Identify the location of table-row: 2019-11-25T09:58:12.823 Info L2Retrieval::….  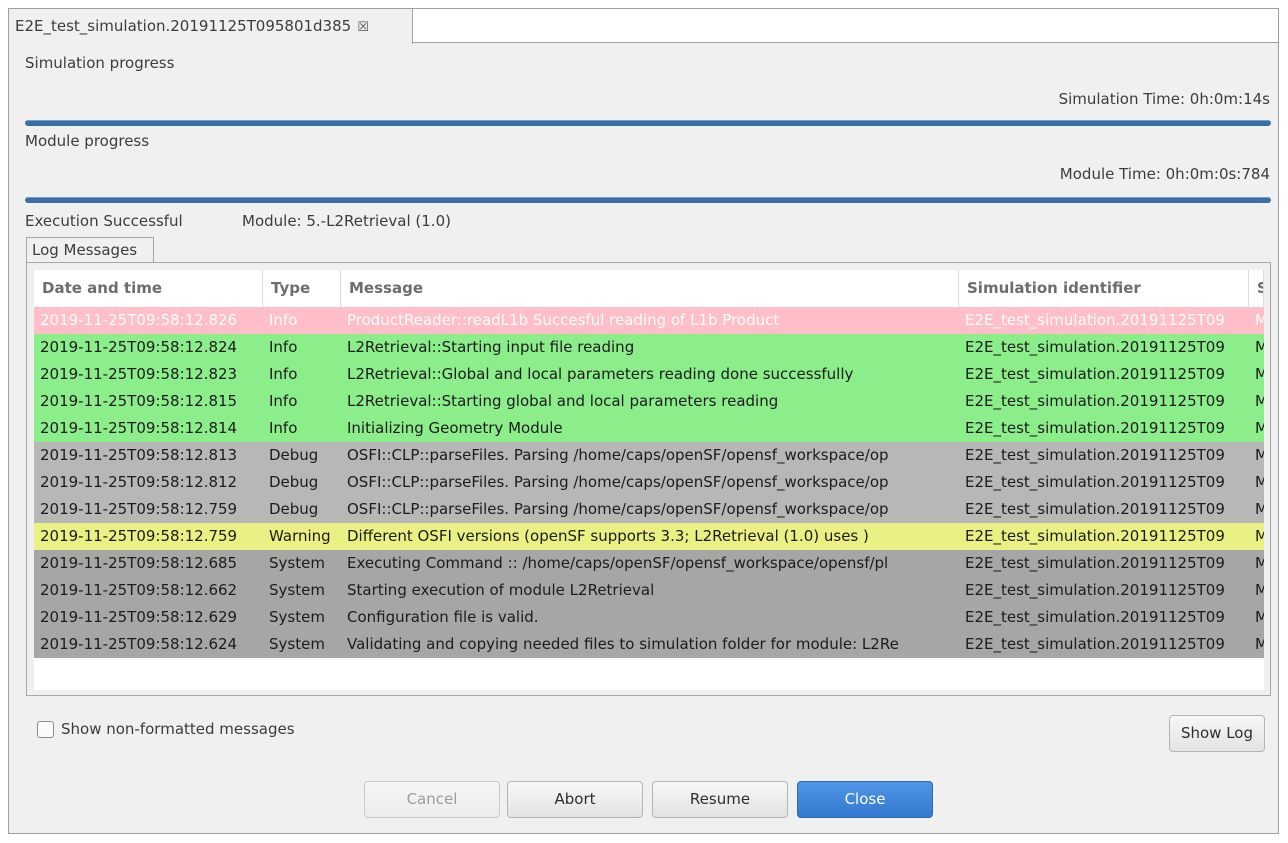
(649, 374).